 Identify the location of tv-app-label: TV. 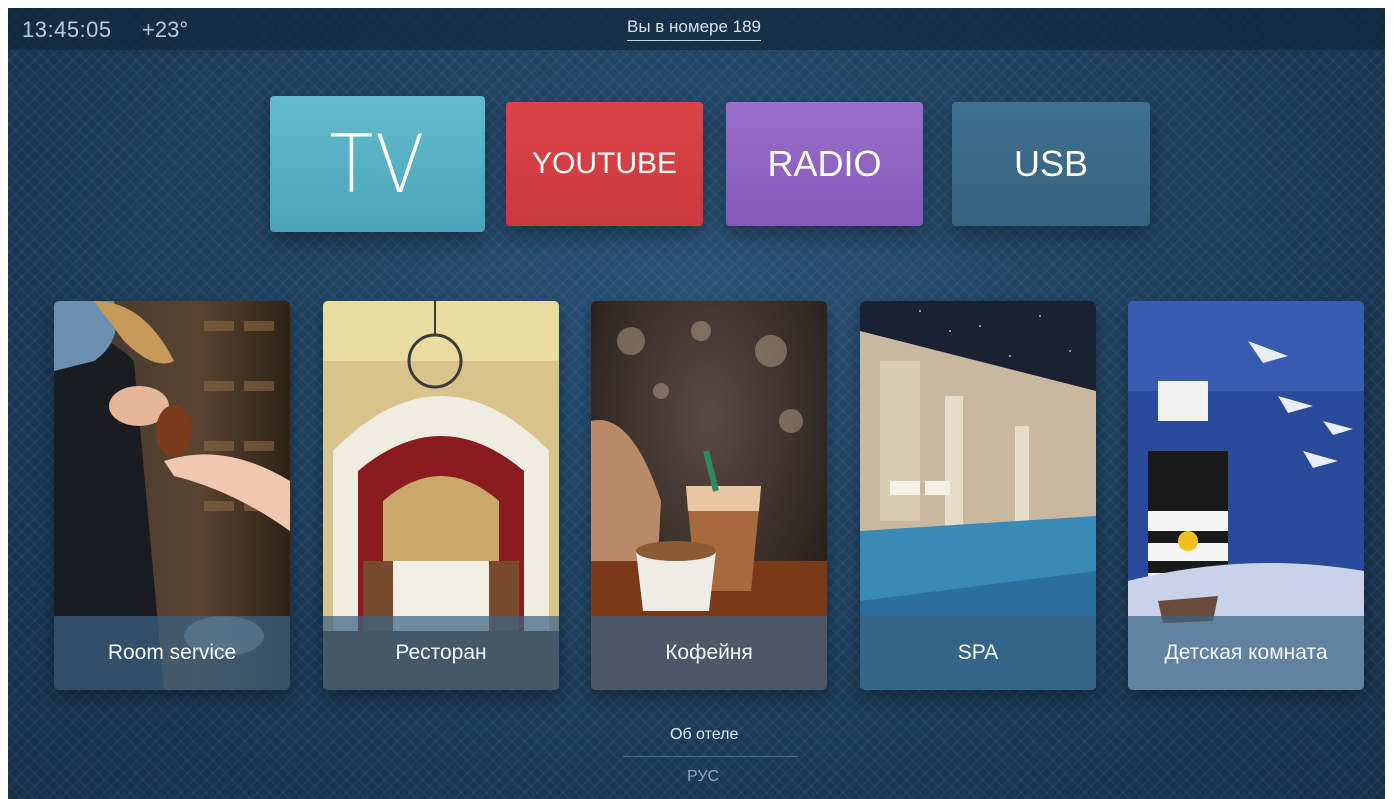
(377, 164).